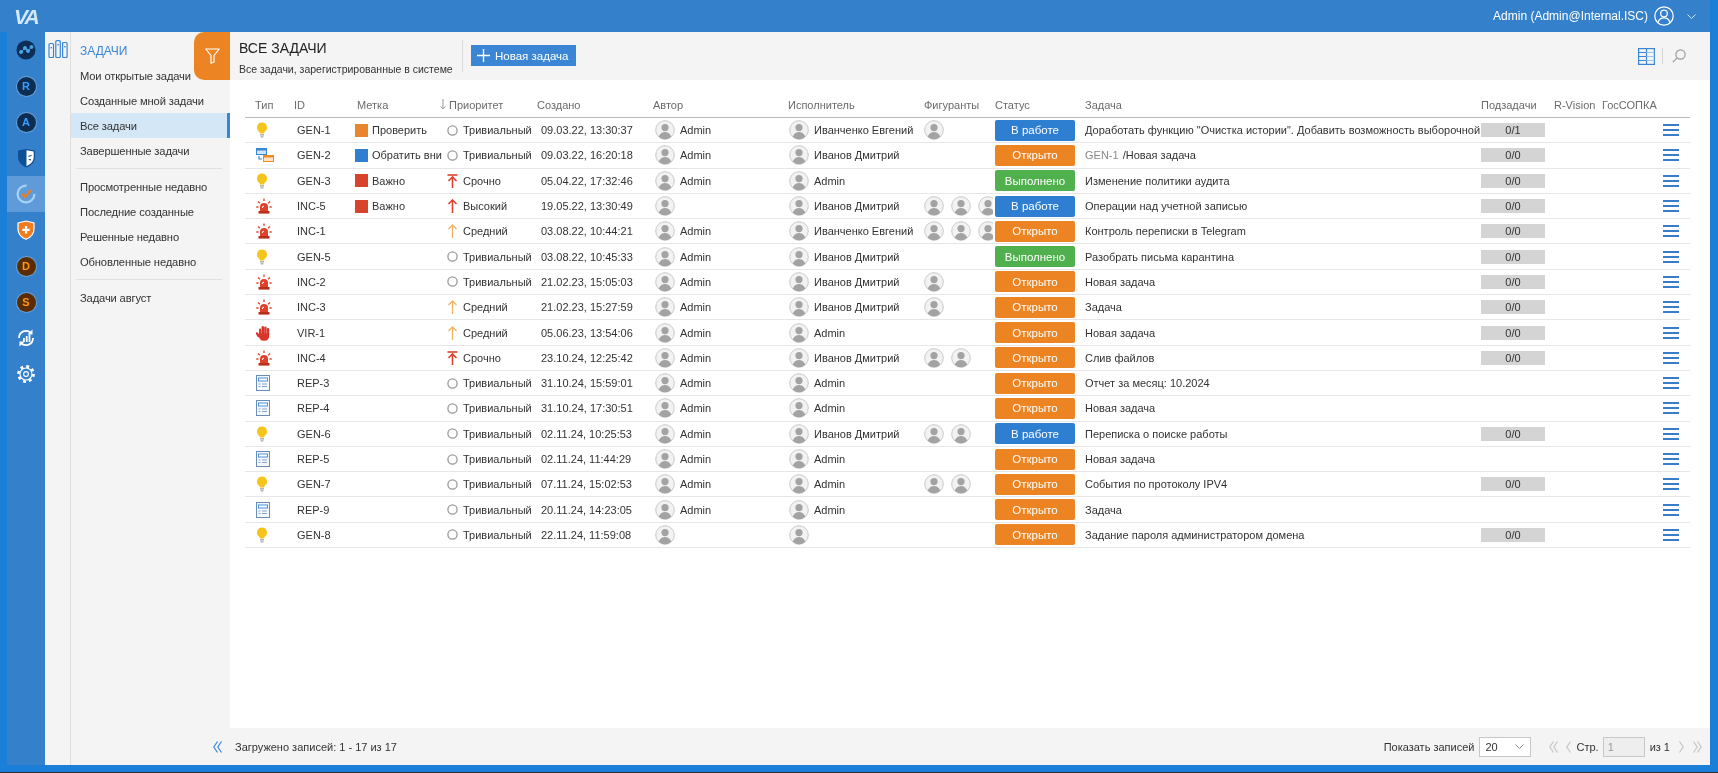 This screenshot has width=1718, height=773. I want to click on nav-item: Обновленные недавно, so click(134, 261).